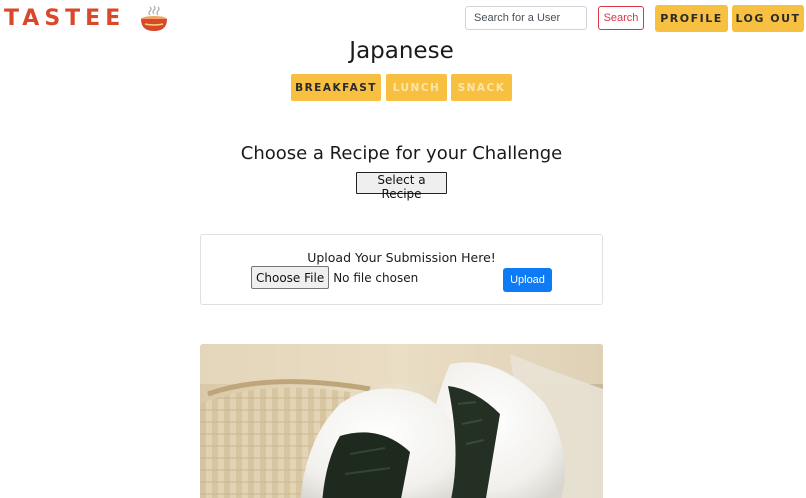 The image size is (806, 498). I want to click on file-input-row: Choose File No file chosen, so click(334, 277).